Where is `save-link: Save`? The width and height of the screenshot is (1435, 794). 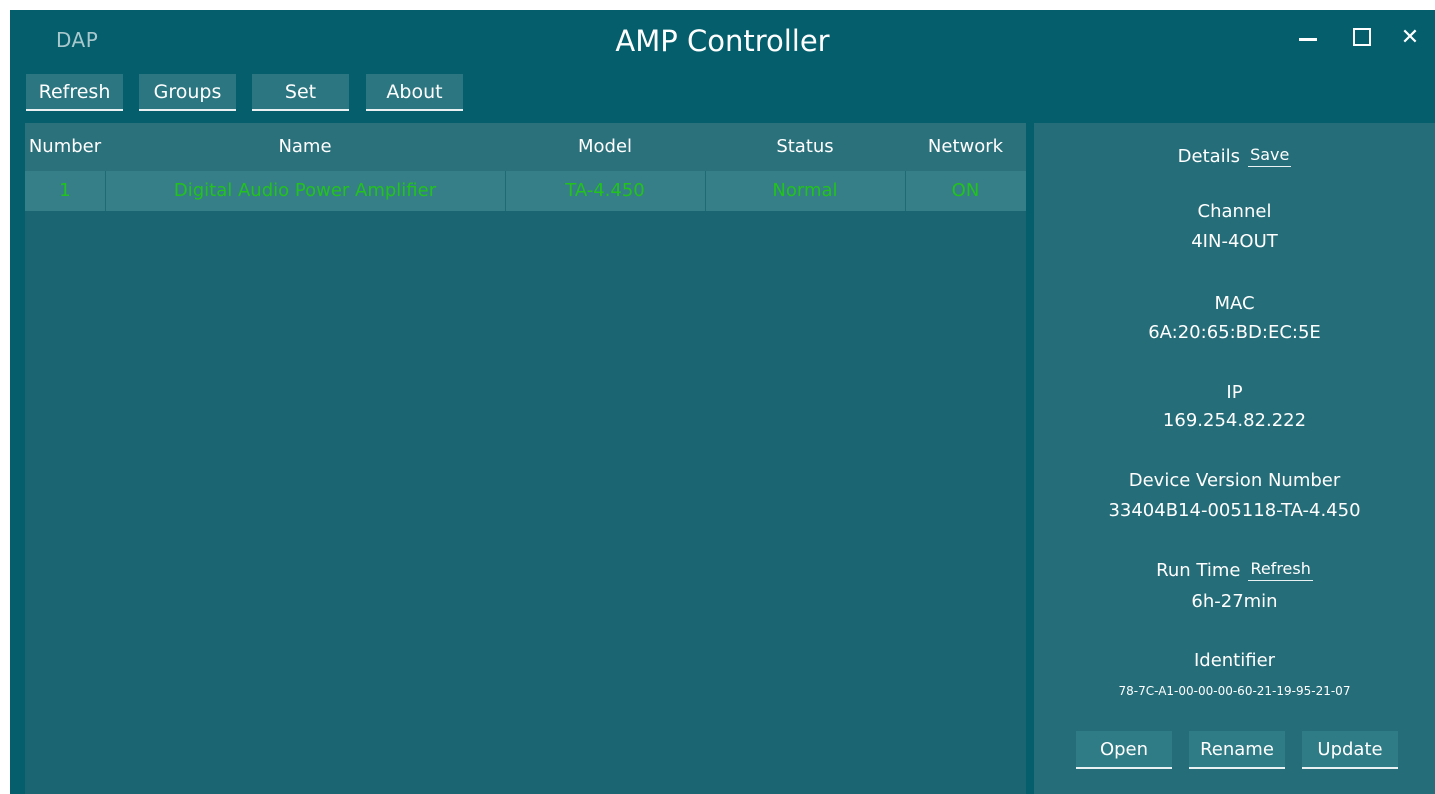
save-link: Save is located at coordinates (1270, 156).